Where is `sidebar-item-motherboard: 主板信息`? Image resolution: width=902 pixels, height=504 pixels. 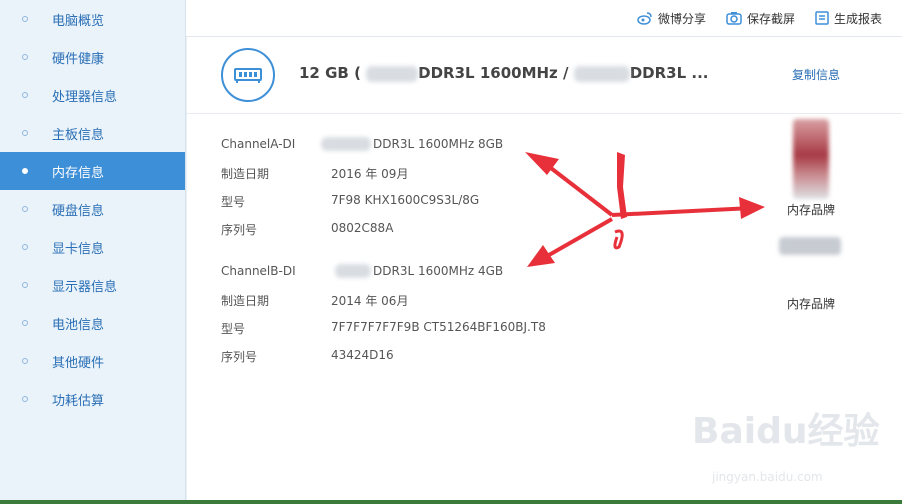
sidebar-item-motherboard: 主板信息 is located at coordinates (92, 133).